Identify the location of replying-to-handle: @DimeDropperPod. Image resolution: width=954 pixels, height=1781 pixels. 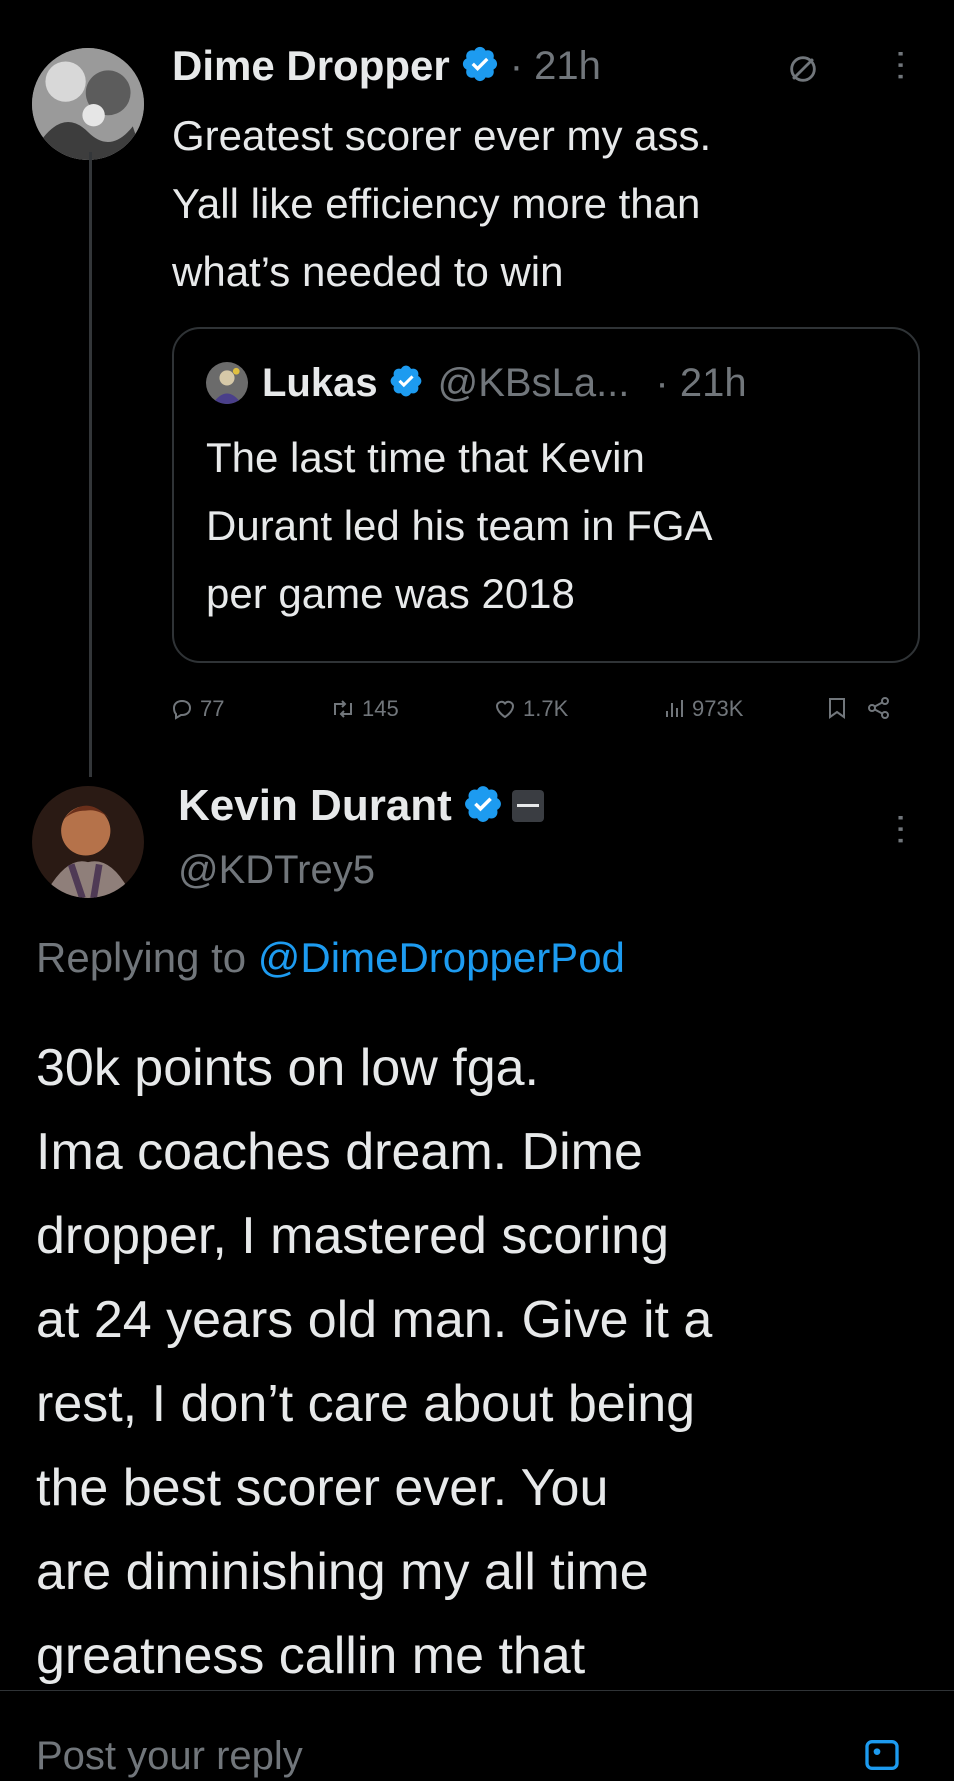
(441, 957).